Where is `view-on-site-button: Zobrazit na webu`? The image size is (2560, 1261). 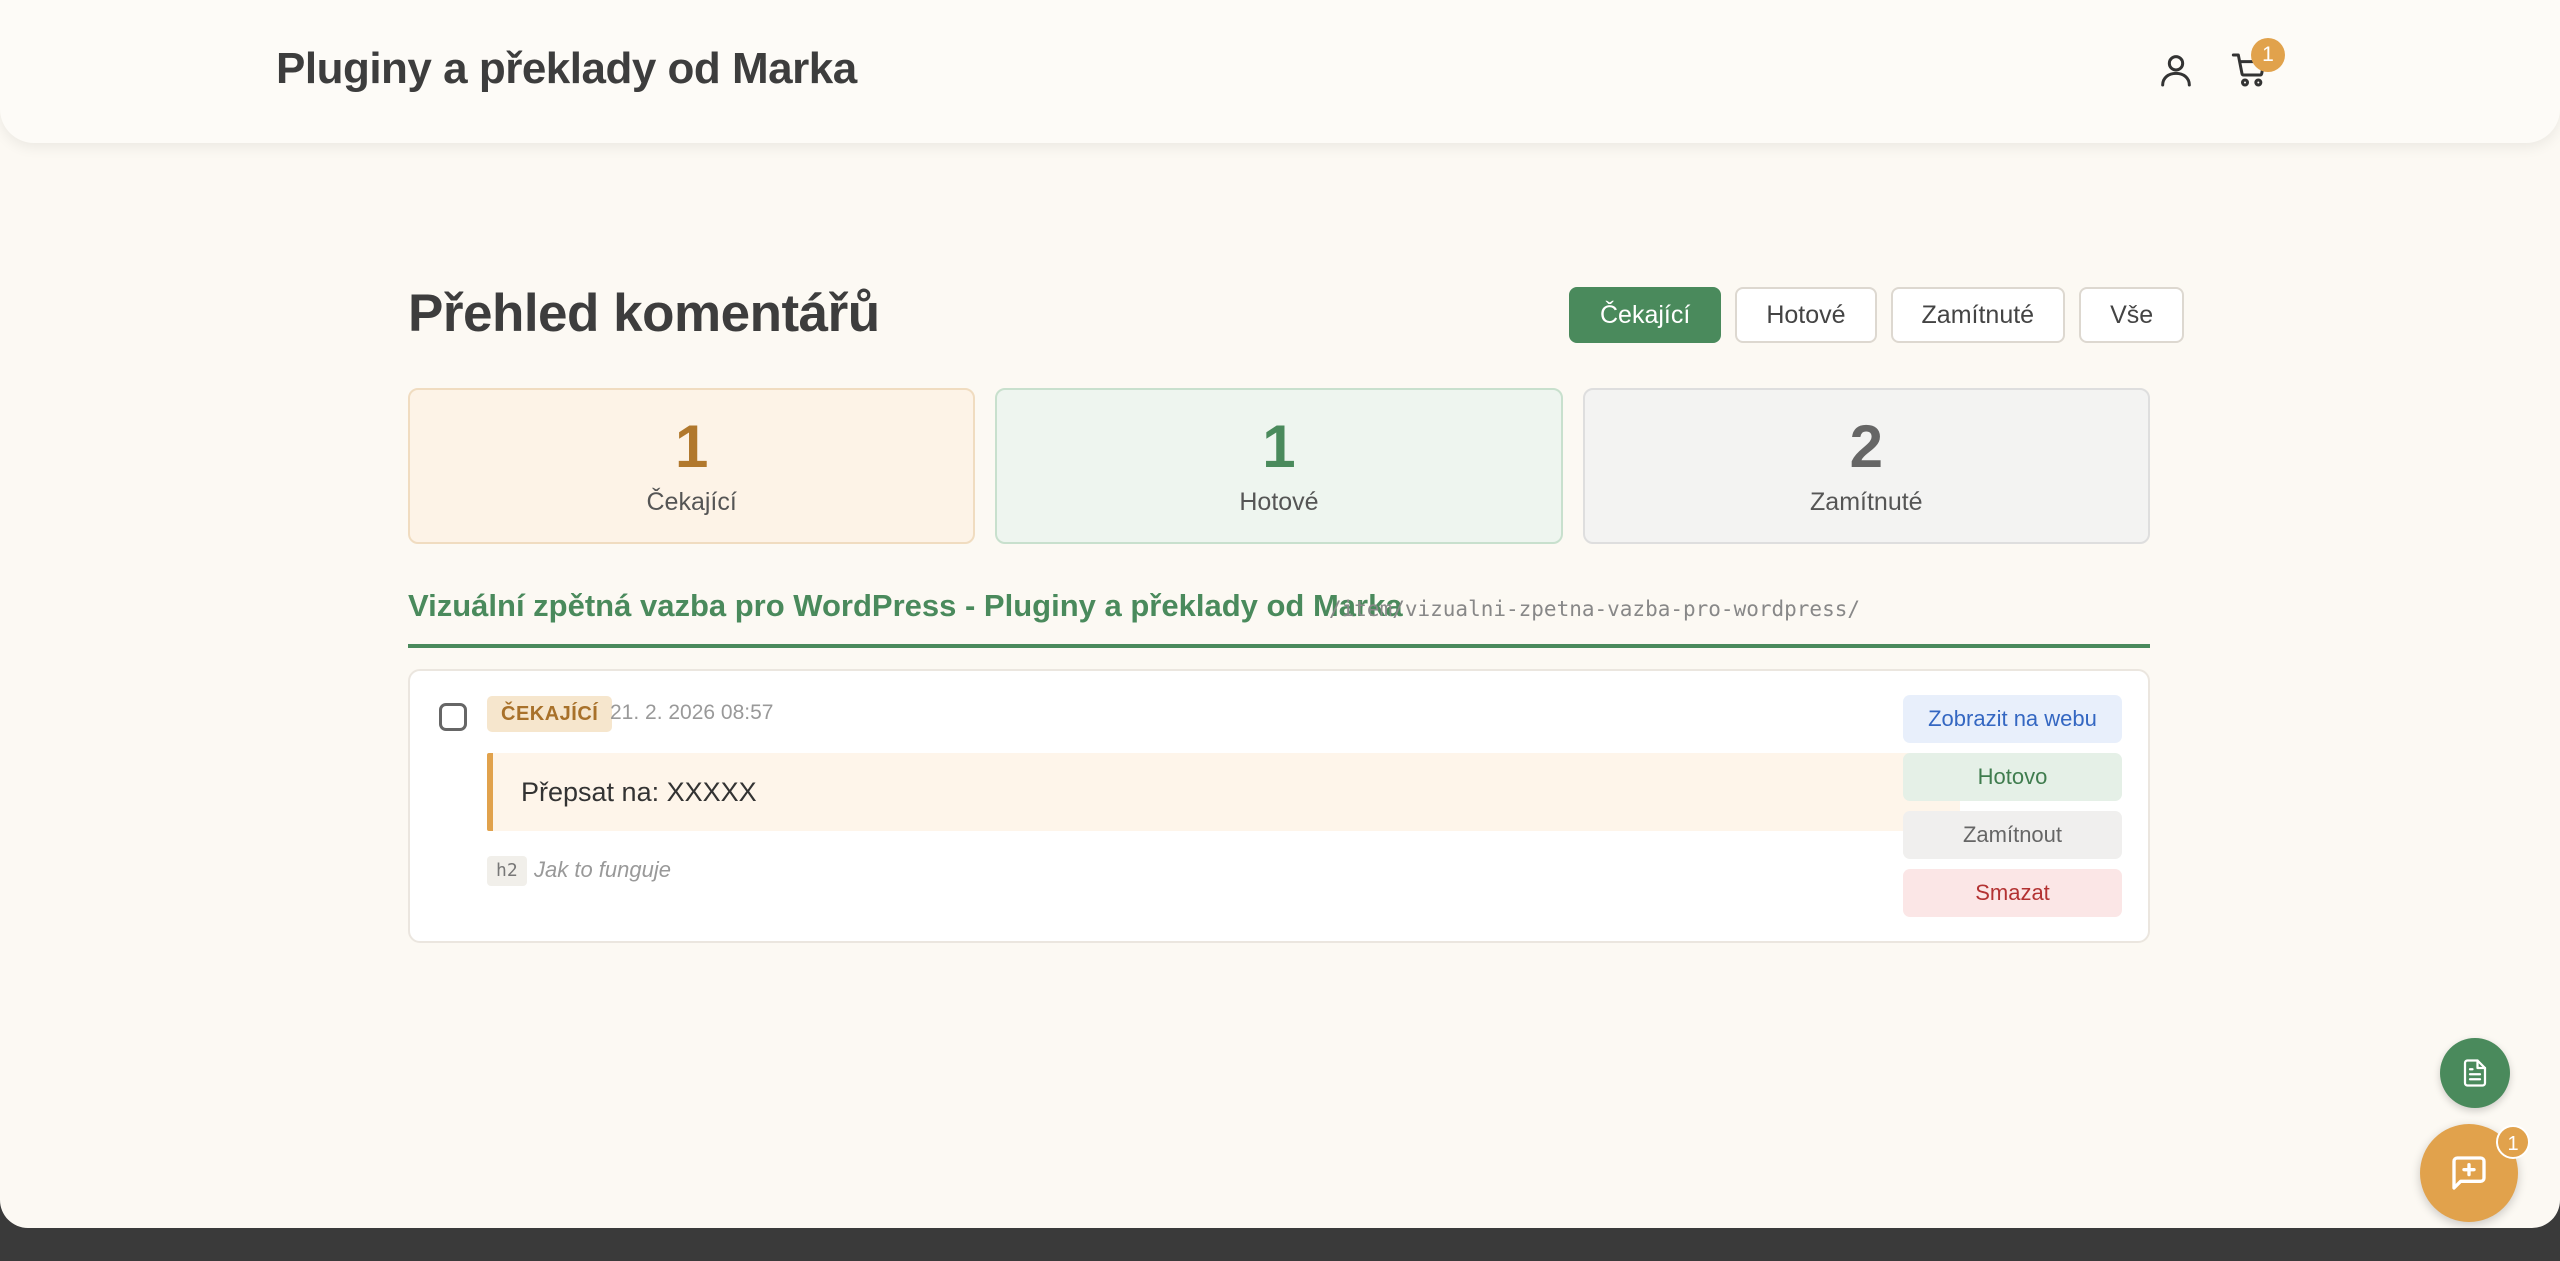 view-on-site-button: Zobrazit na webu is located at coordinates (2012, 719).